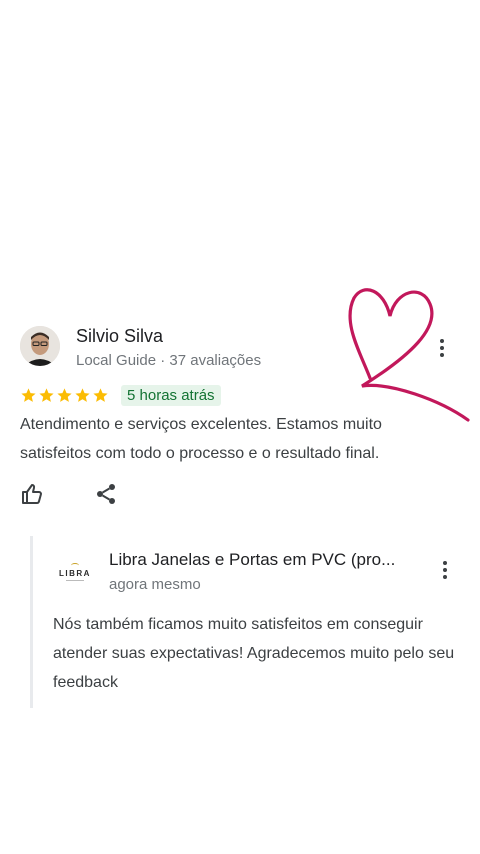 Image resolution: width=480 pixels, height=854 pixels. What do you see at coordinates (155, 584) in the screenshot?
I see `reply-time: agora mesmo` at bounding box center [155, 584].